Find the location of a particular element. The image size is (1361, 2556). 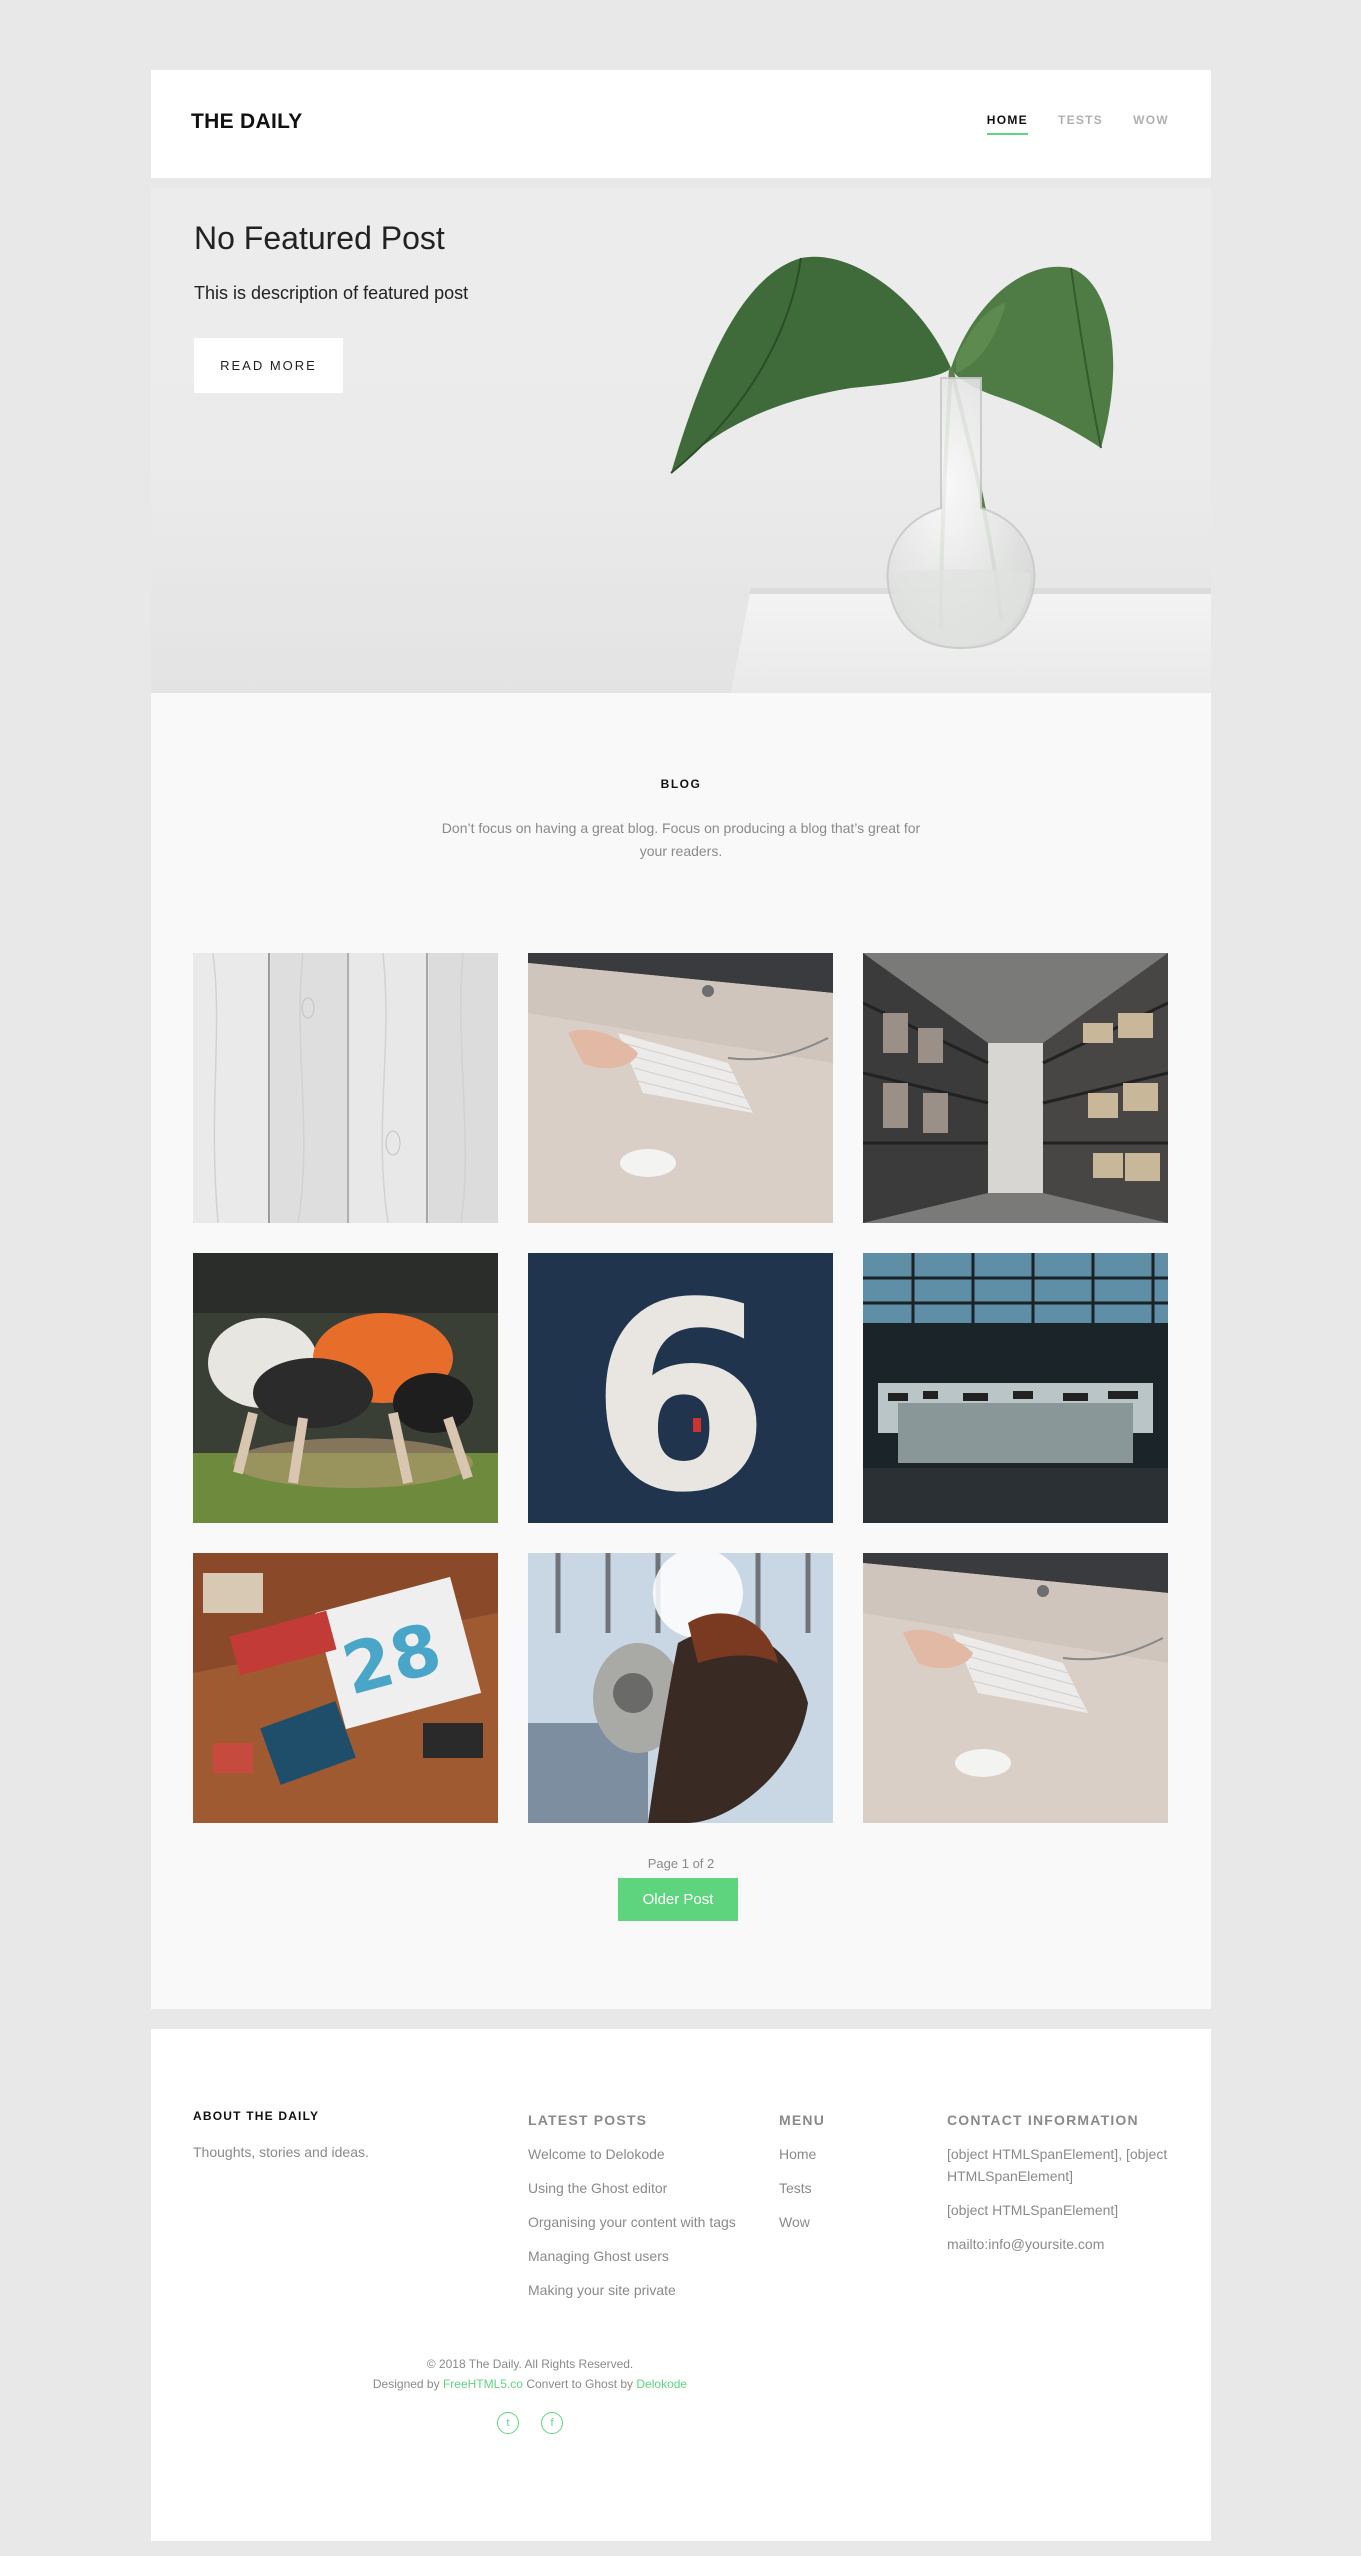

desk-flatlay-image: 28 is located at coordinates (345, 1688).